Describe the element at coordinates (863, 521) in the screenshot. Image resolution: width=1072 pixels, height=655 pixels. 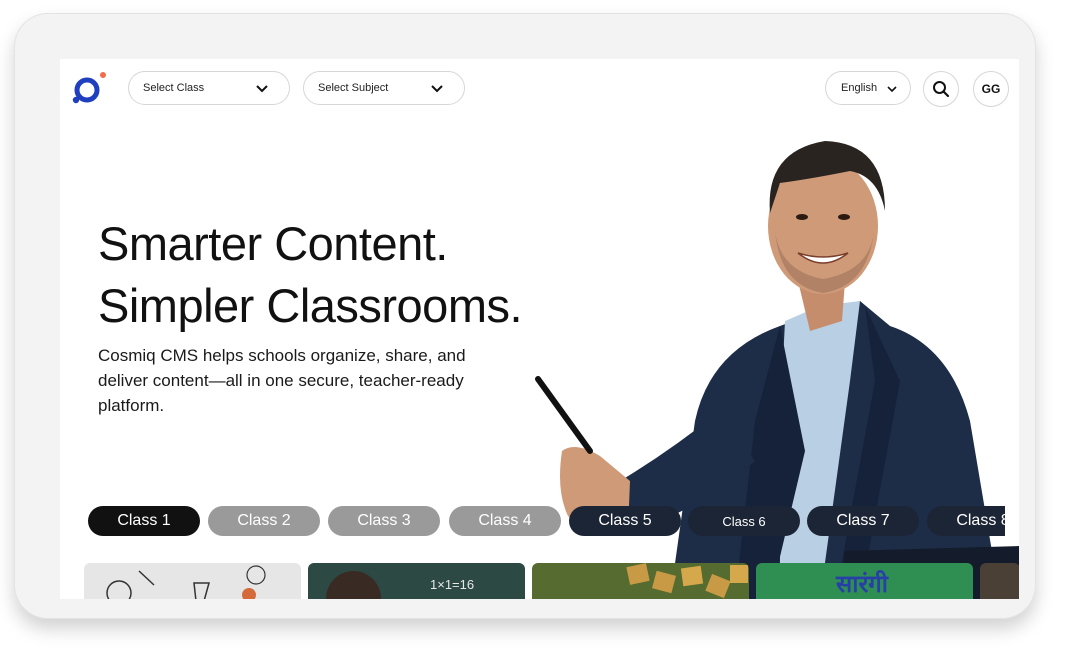
I see `class-pill-7: Class 7` at that location.